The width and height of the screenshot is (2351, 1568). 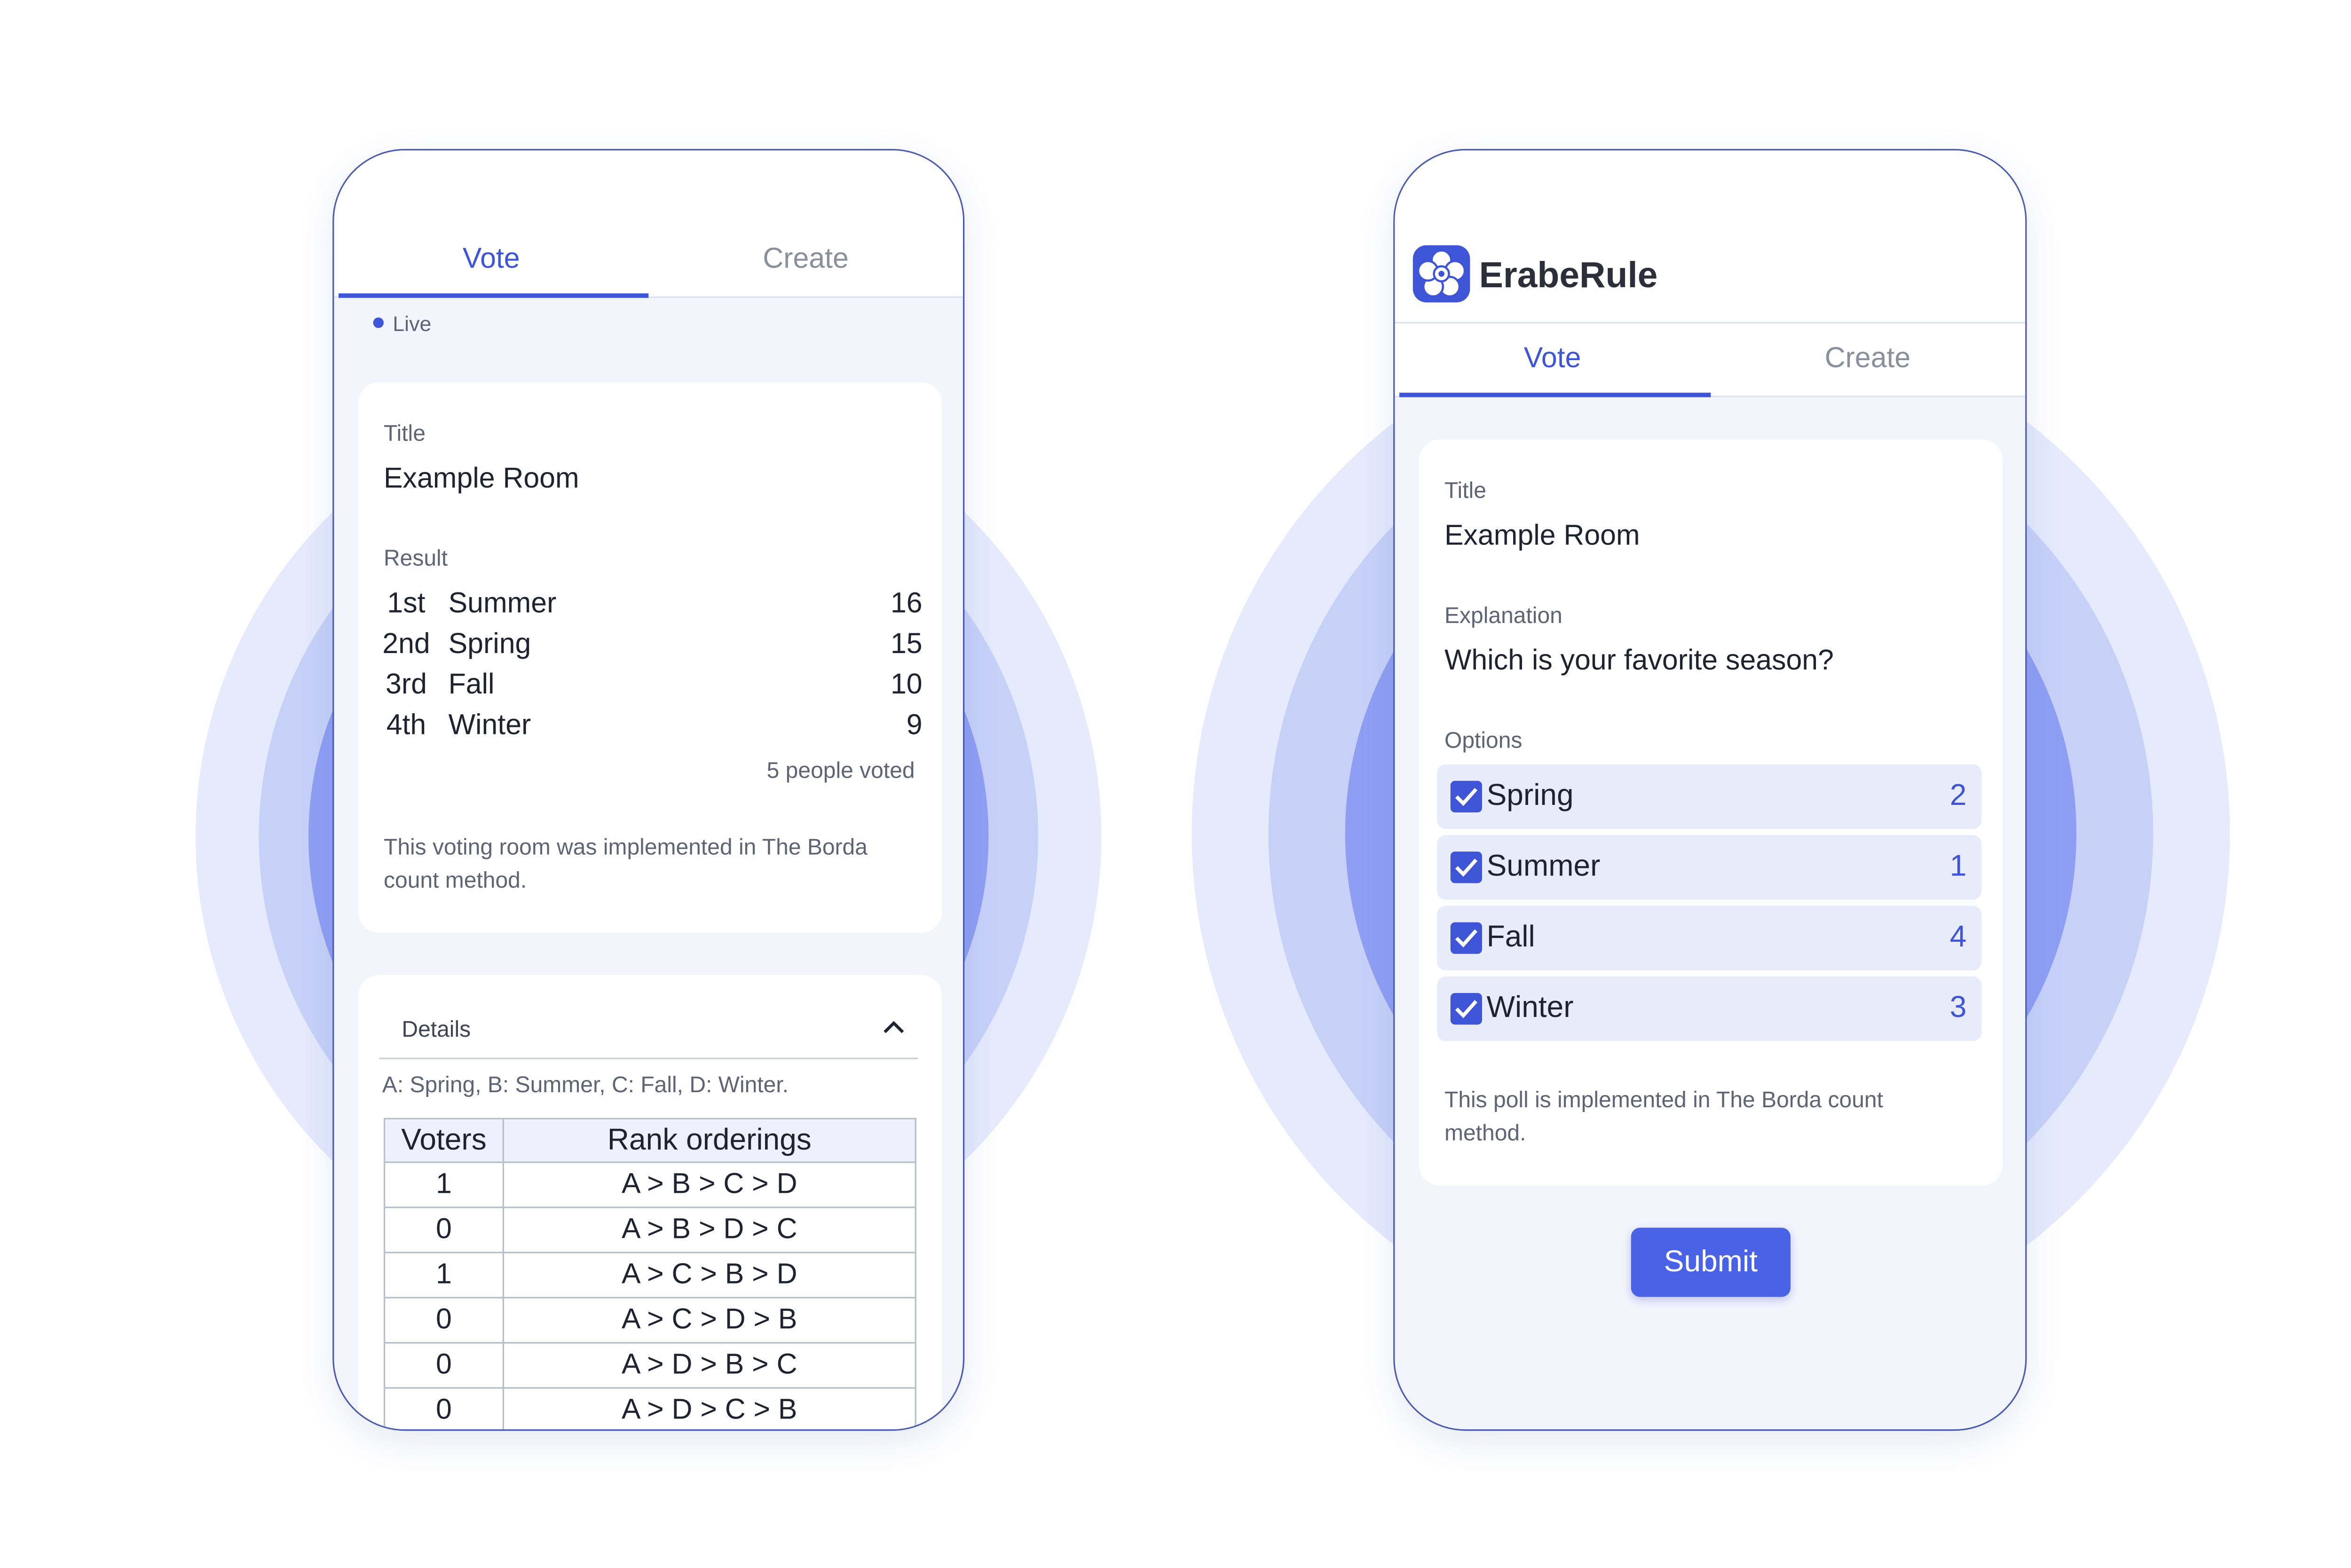 What do you see at coordinates (709, 1321) in the screenshot?
I see `ordering-cell: A > C > D > B` at bounding box center [709, 1321].